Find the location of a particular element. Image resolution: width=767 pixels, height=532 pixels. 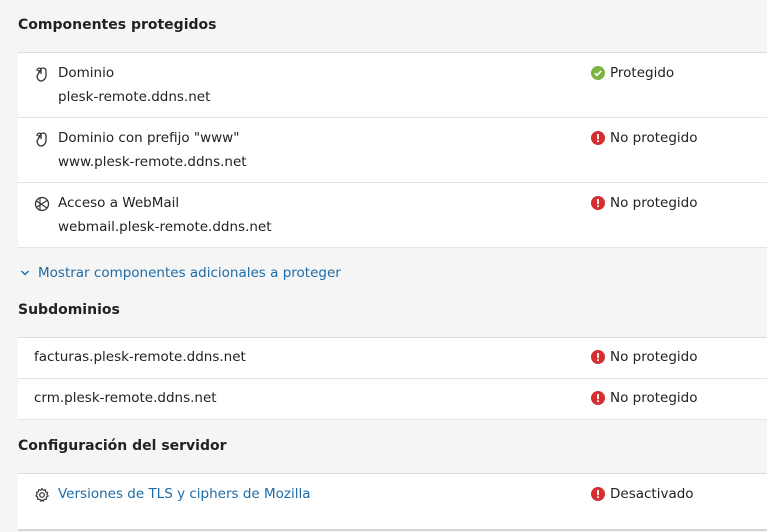

component-row-domain: Dominio plesk-remote.ddns.net Protegido is located at coordinates (392, 85).